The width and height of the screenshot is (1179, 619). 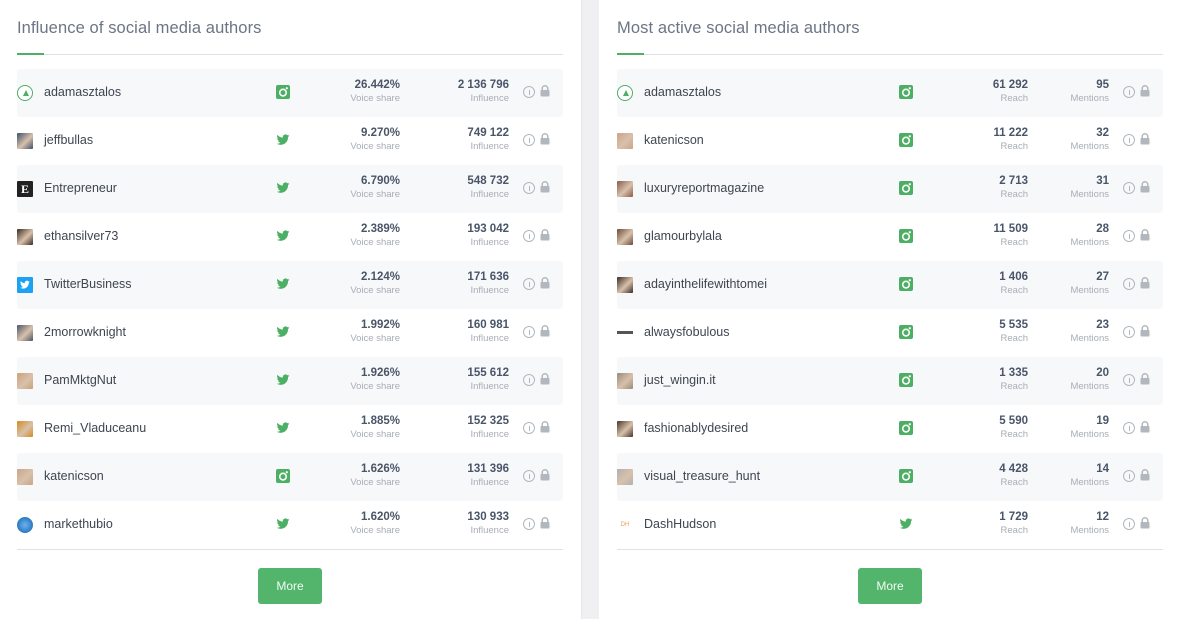 I want to click on author-name: PamMktgNut, so click(x=80, y=380).